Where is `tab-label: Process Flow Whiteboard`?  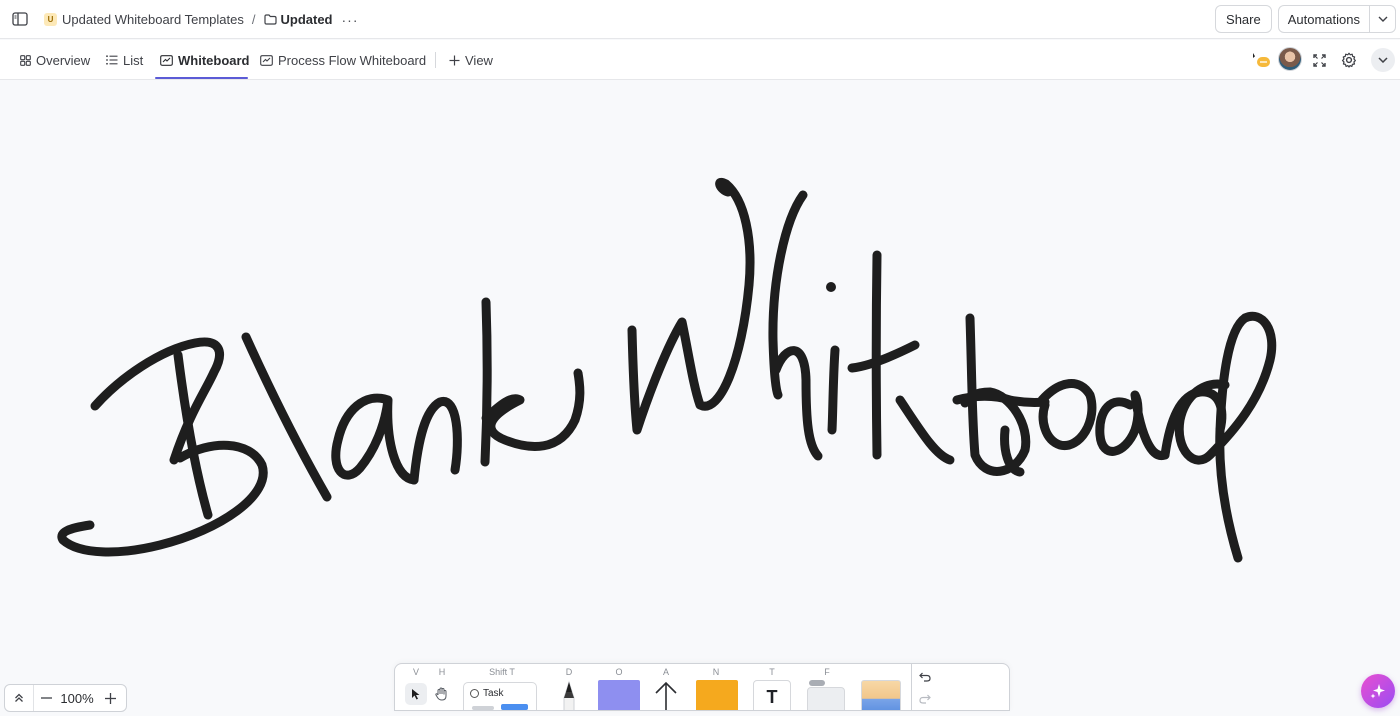
tab-label: Process Flow Whiteboard is located at coordinates (352, 60).